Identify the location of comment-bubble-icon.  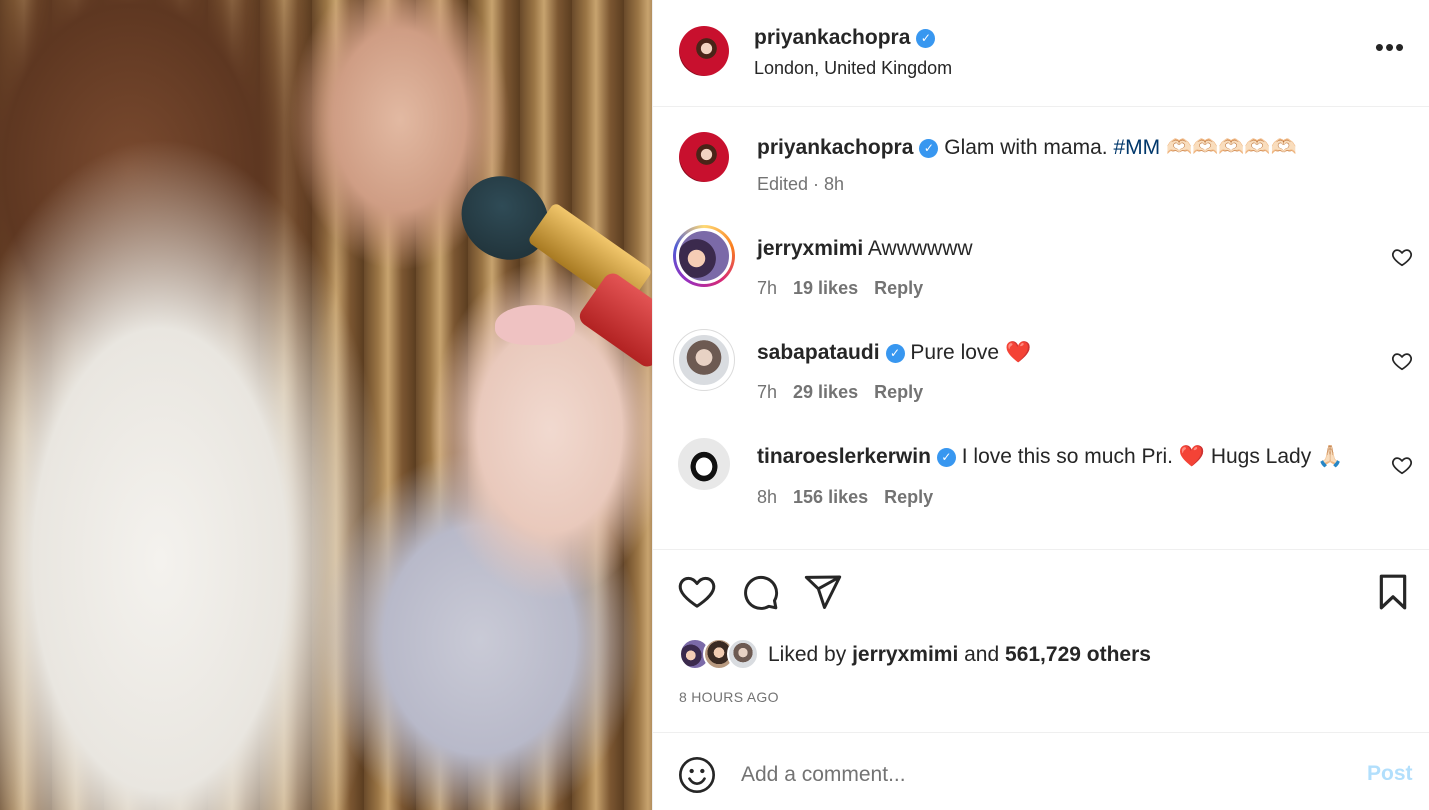
(760, 592).